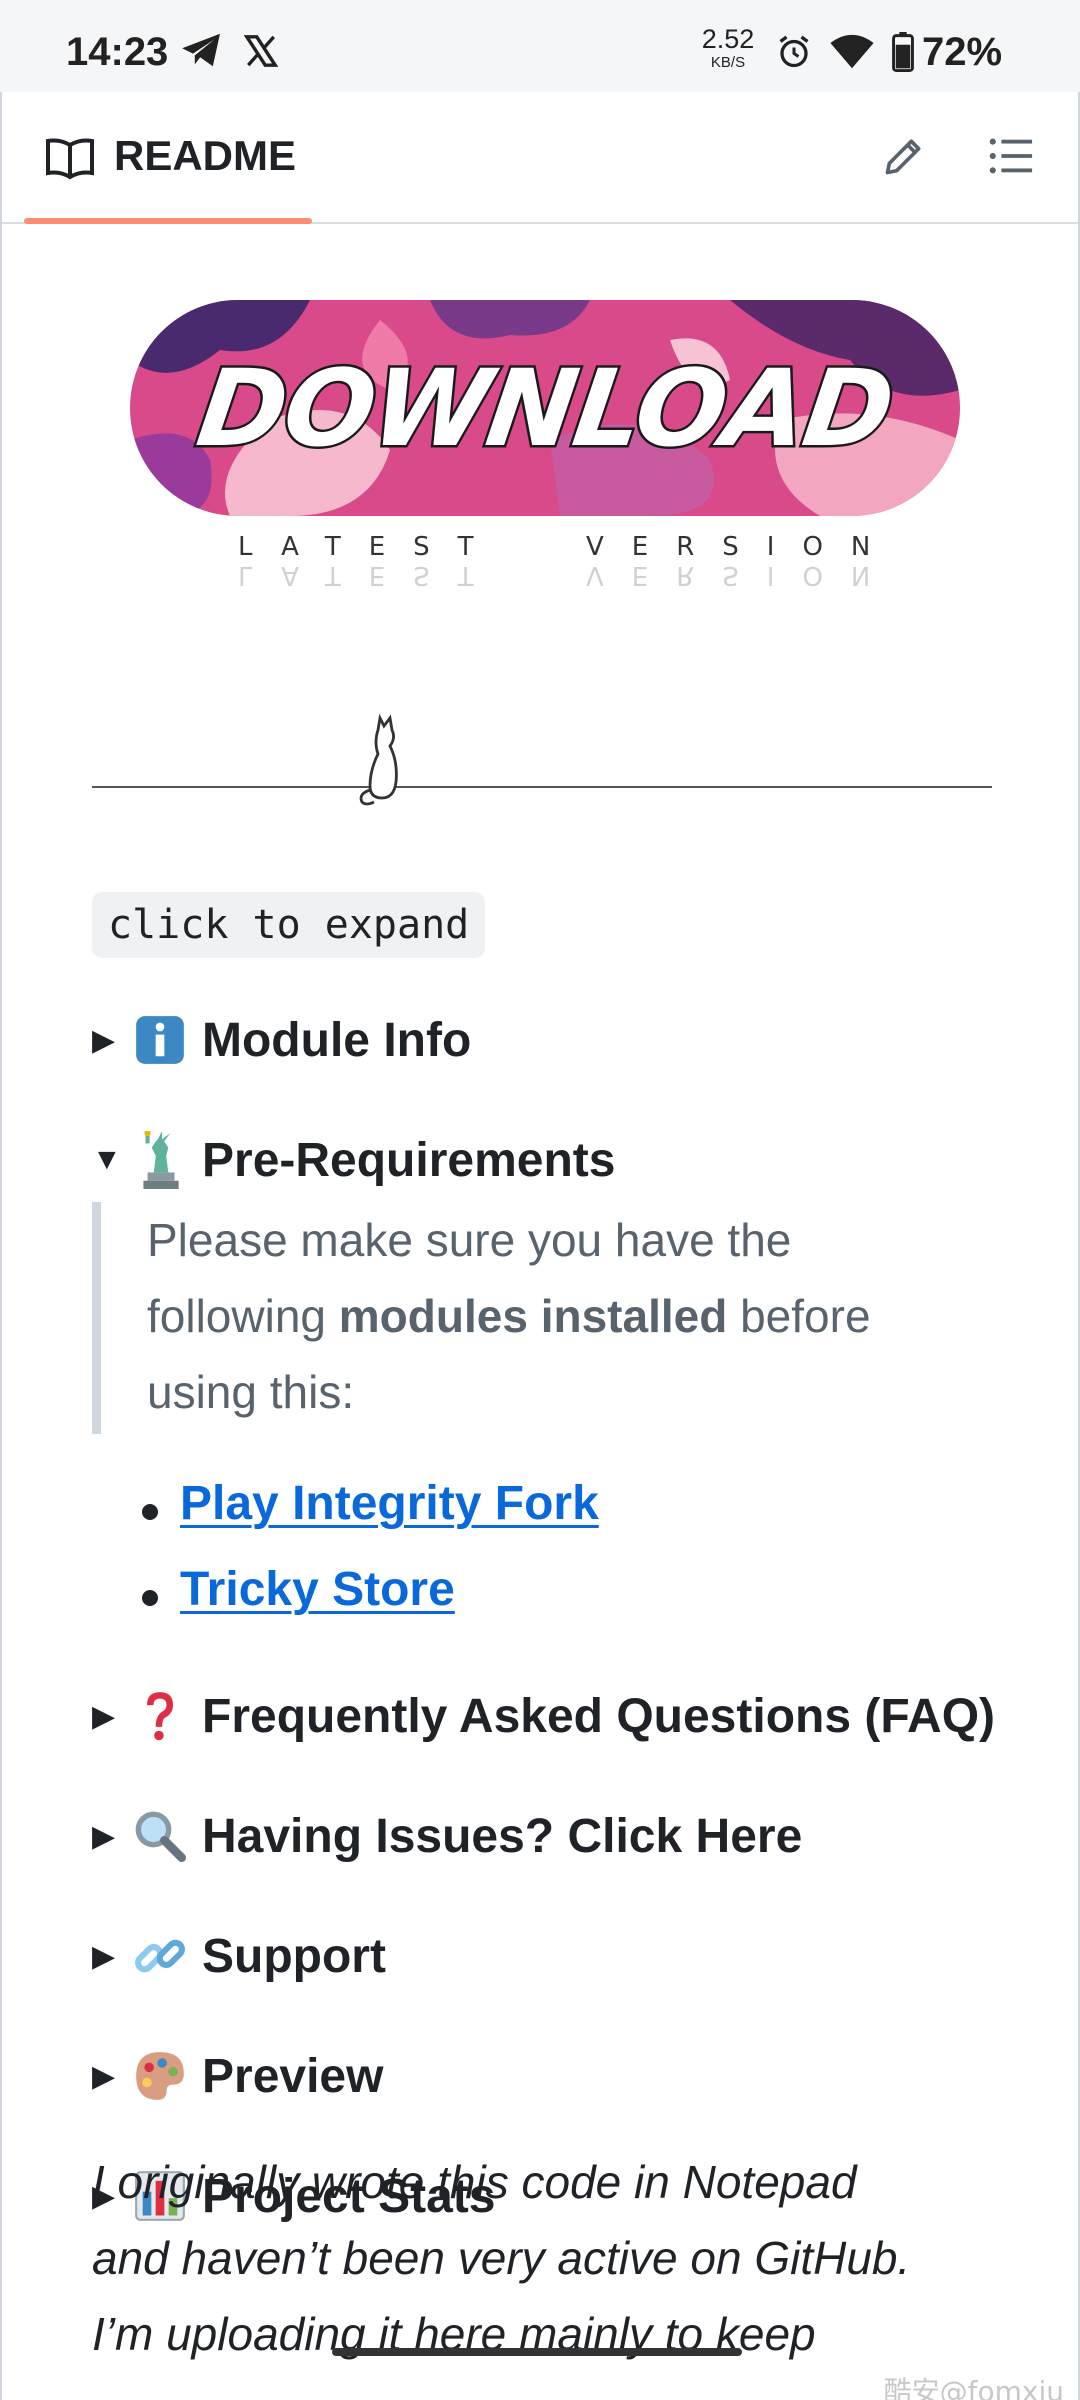 The height and width of the screenshot is (2400, 1080). I want to click on section-having-issues: ▶ Having Issues? Click Here, so click(447, 1836).